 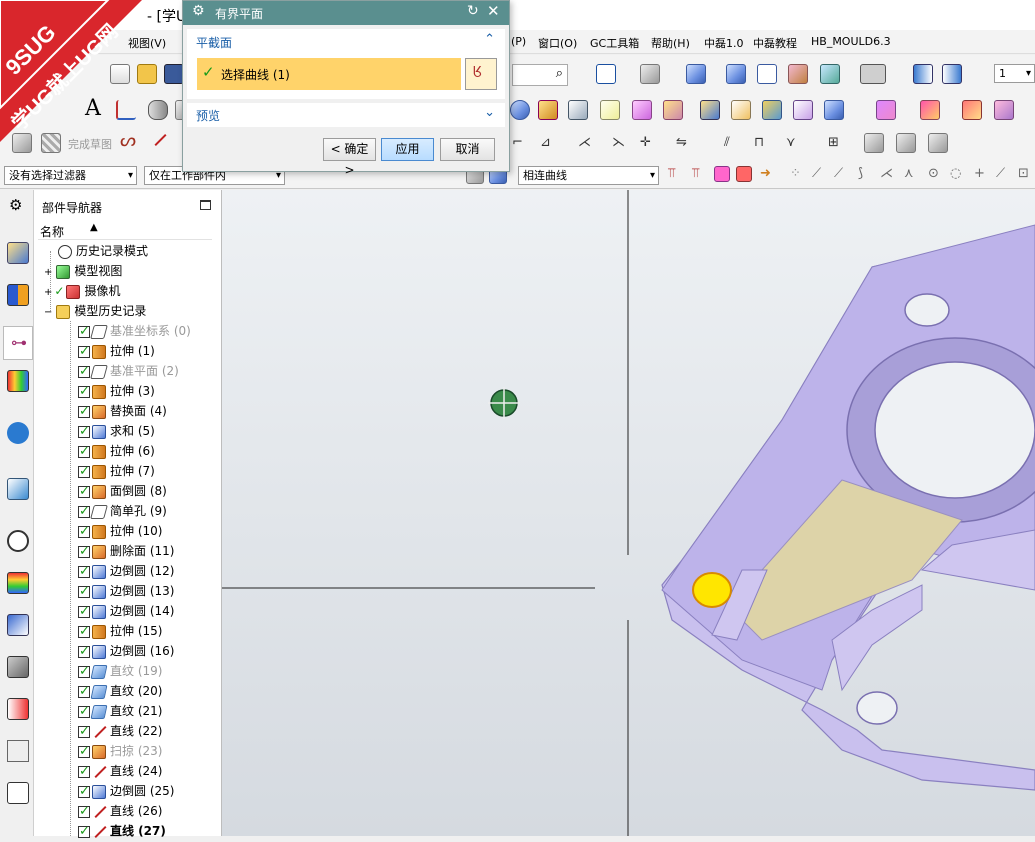 What do you see at coordinates (712, 590) in the screenshot?
I see `highlight-point` at bounding box center [712, 590].